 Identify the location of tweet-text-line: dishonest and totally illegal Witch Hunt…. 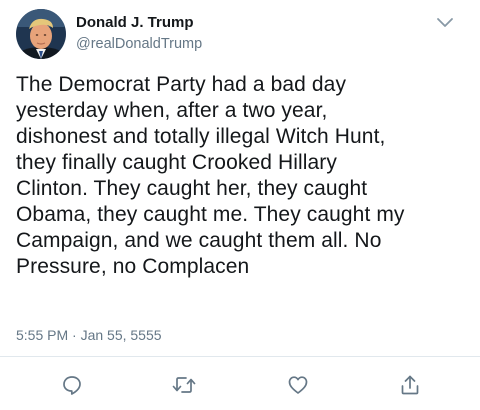
(201, 136).